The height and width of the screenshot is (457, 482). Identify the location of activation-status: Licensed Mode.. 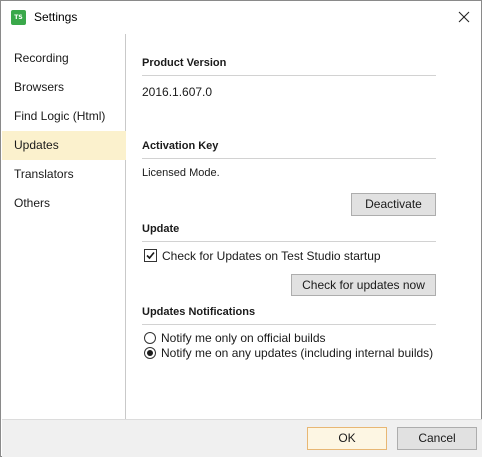
(181, 173).